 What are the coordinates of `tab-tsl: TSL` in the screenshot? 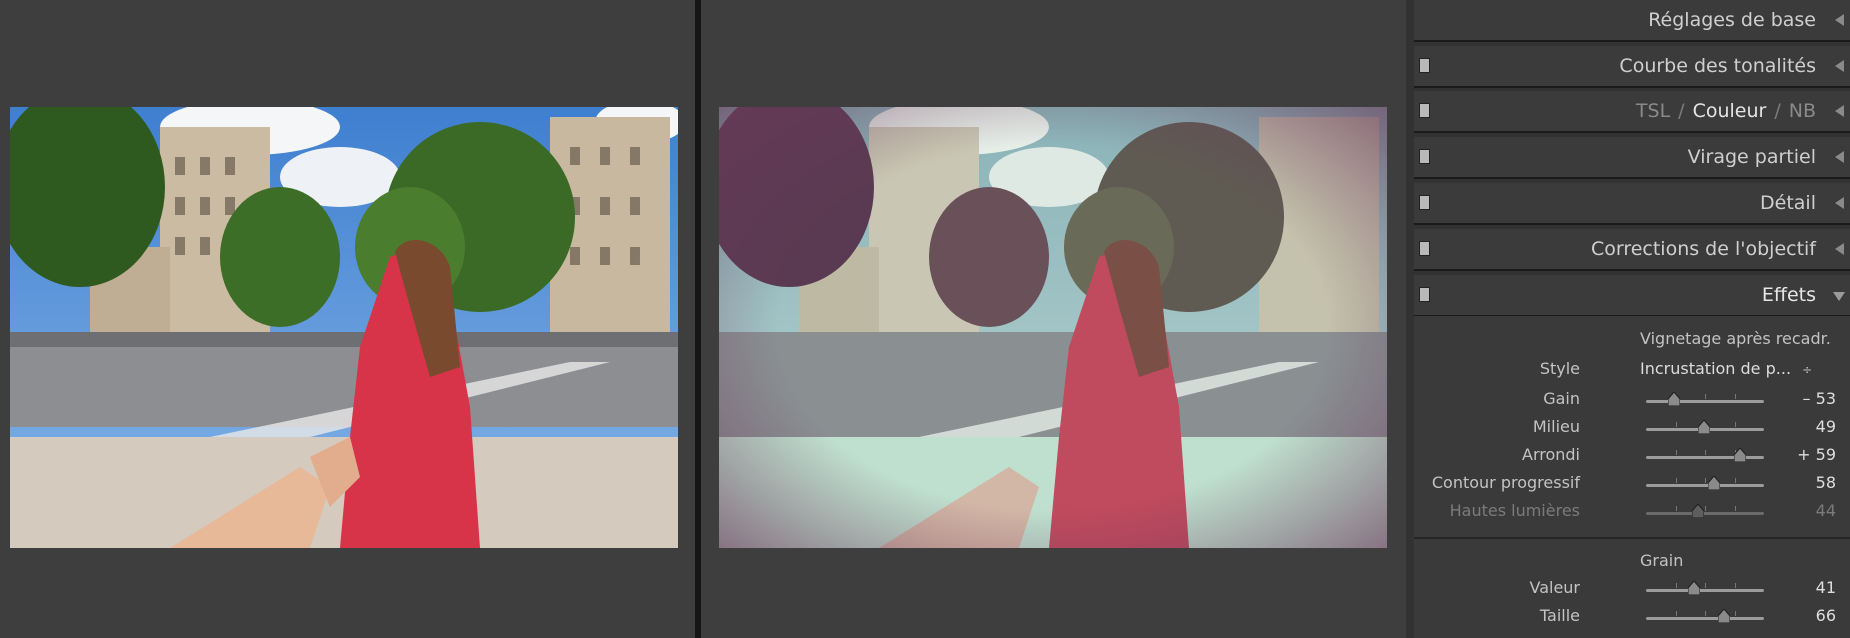 It's located at (1653, 111).